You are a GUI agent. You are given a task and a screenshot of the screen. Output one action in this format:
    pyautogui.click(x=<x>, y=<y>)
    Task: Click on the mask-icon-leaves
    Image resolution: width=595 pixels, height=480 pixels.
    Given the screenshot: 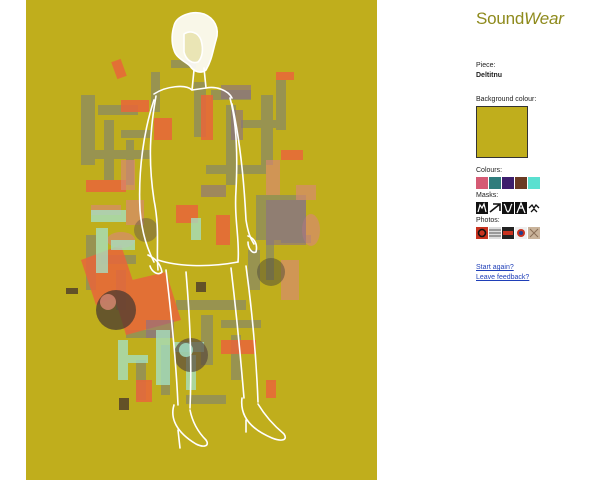 What is the action you would take?
    pyautogui.click(x=521, y=208)
    